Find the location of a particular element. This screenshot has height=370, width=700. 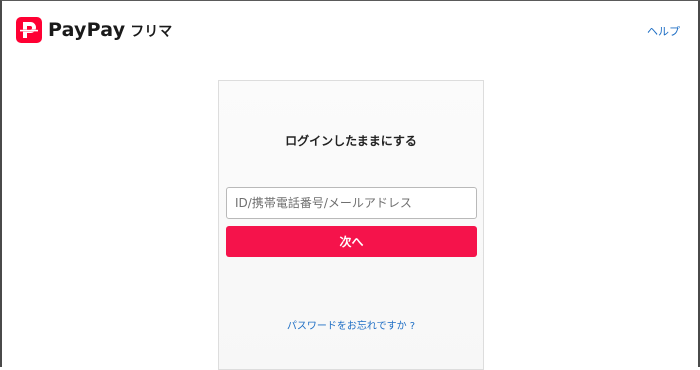

brand-subtitle: フリマ is located at coordinates (151, 31).